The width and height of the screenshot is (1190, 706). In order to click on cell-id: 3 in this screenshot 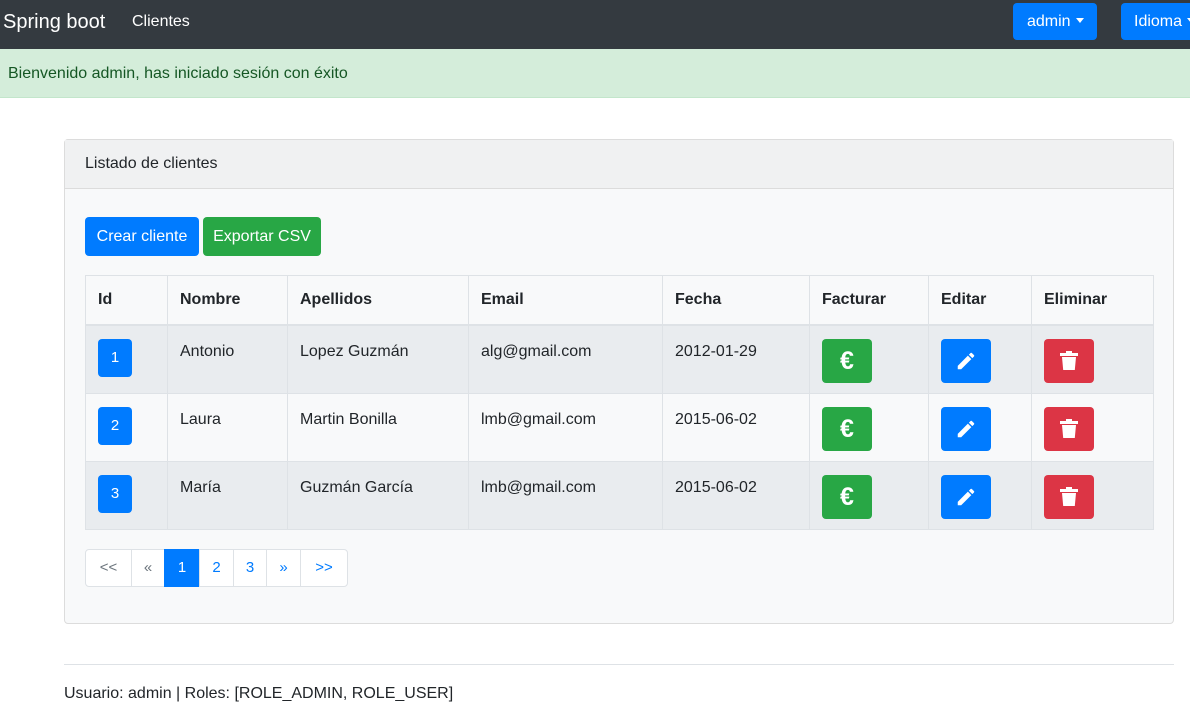, I will do `click(126, 495)`.